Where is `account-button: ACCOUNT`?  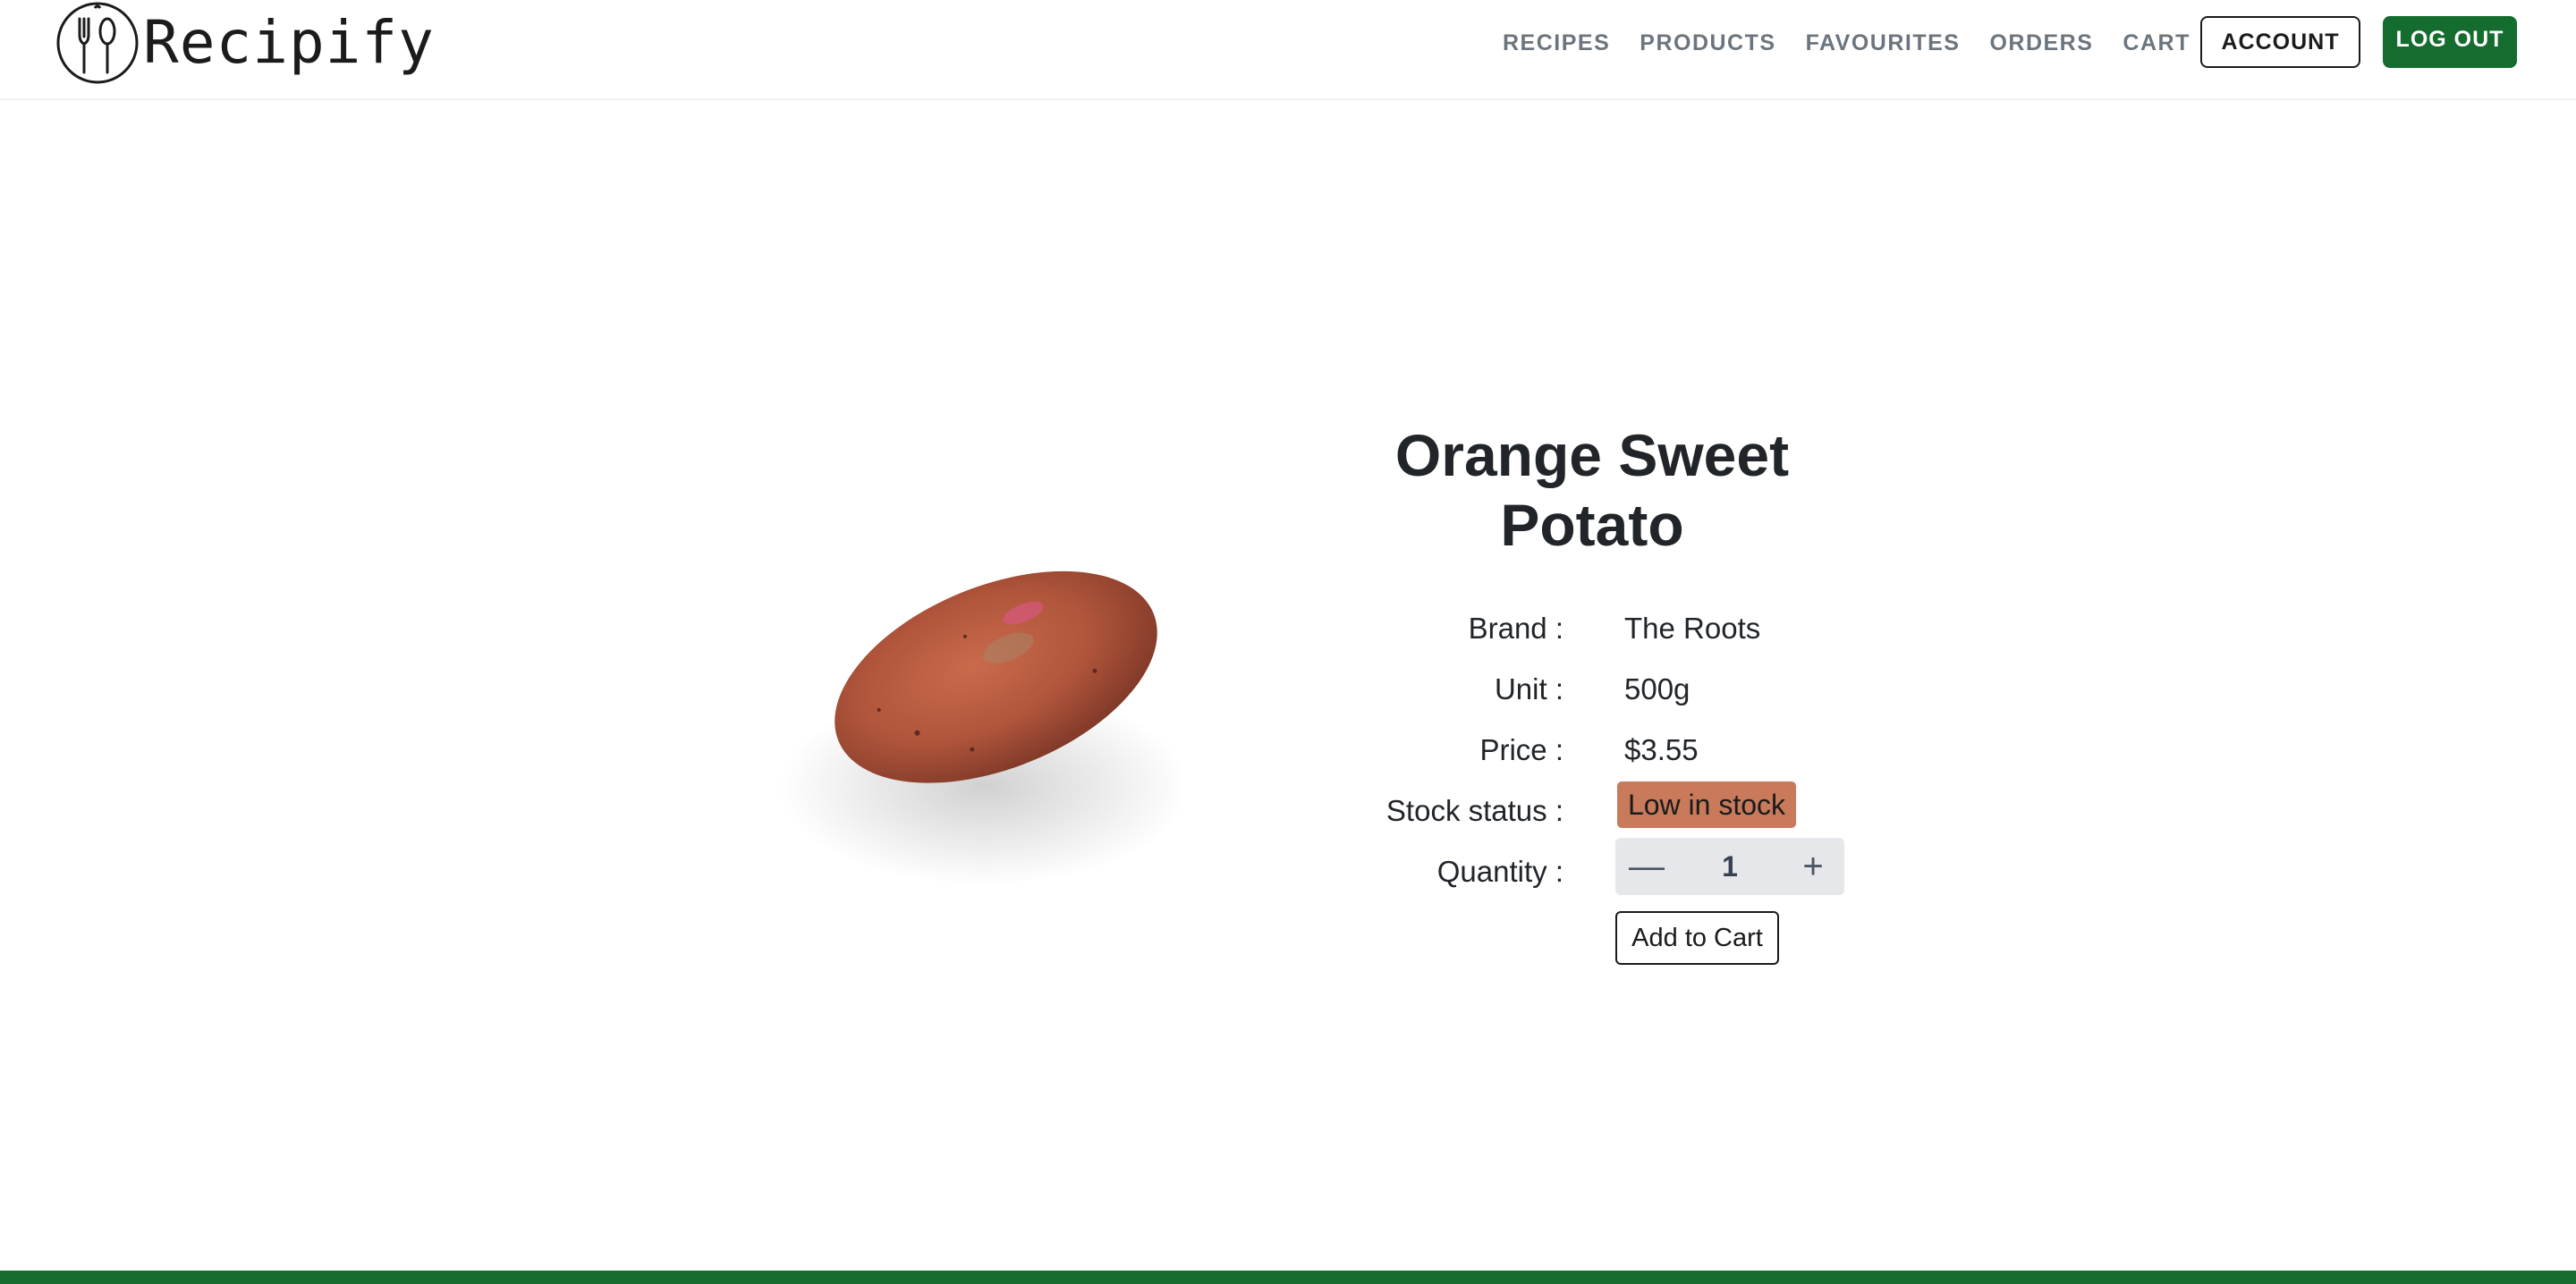
account-button: ACCOUNT is located at coordinates (2280, 42).